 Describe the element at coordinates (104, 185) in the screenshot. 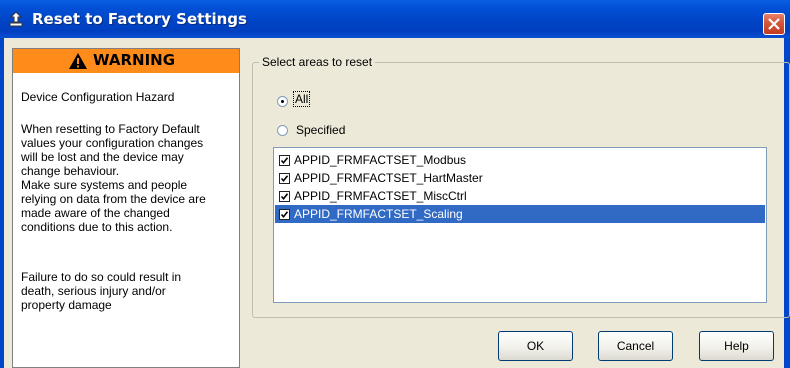

I see `warning-body-line: Make sure systems and people` at that location.